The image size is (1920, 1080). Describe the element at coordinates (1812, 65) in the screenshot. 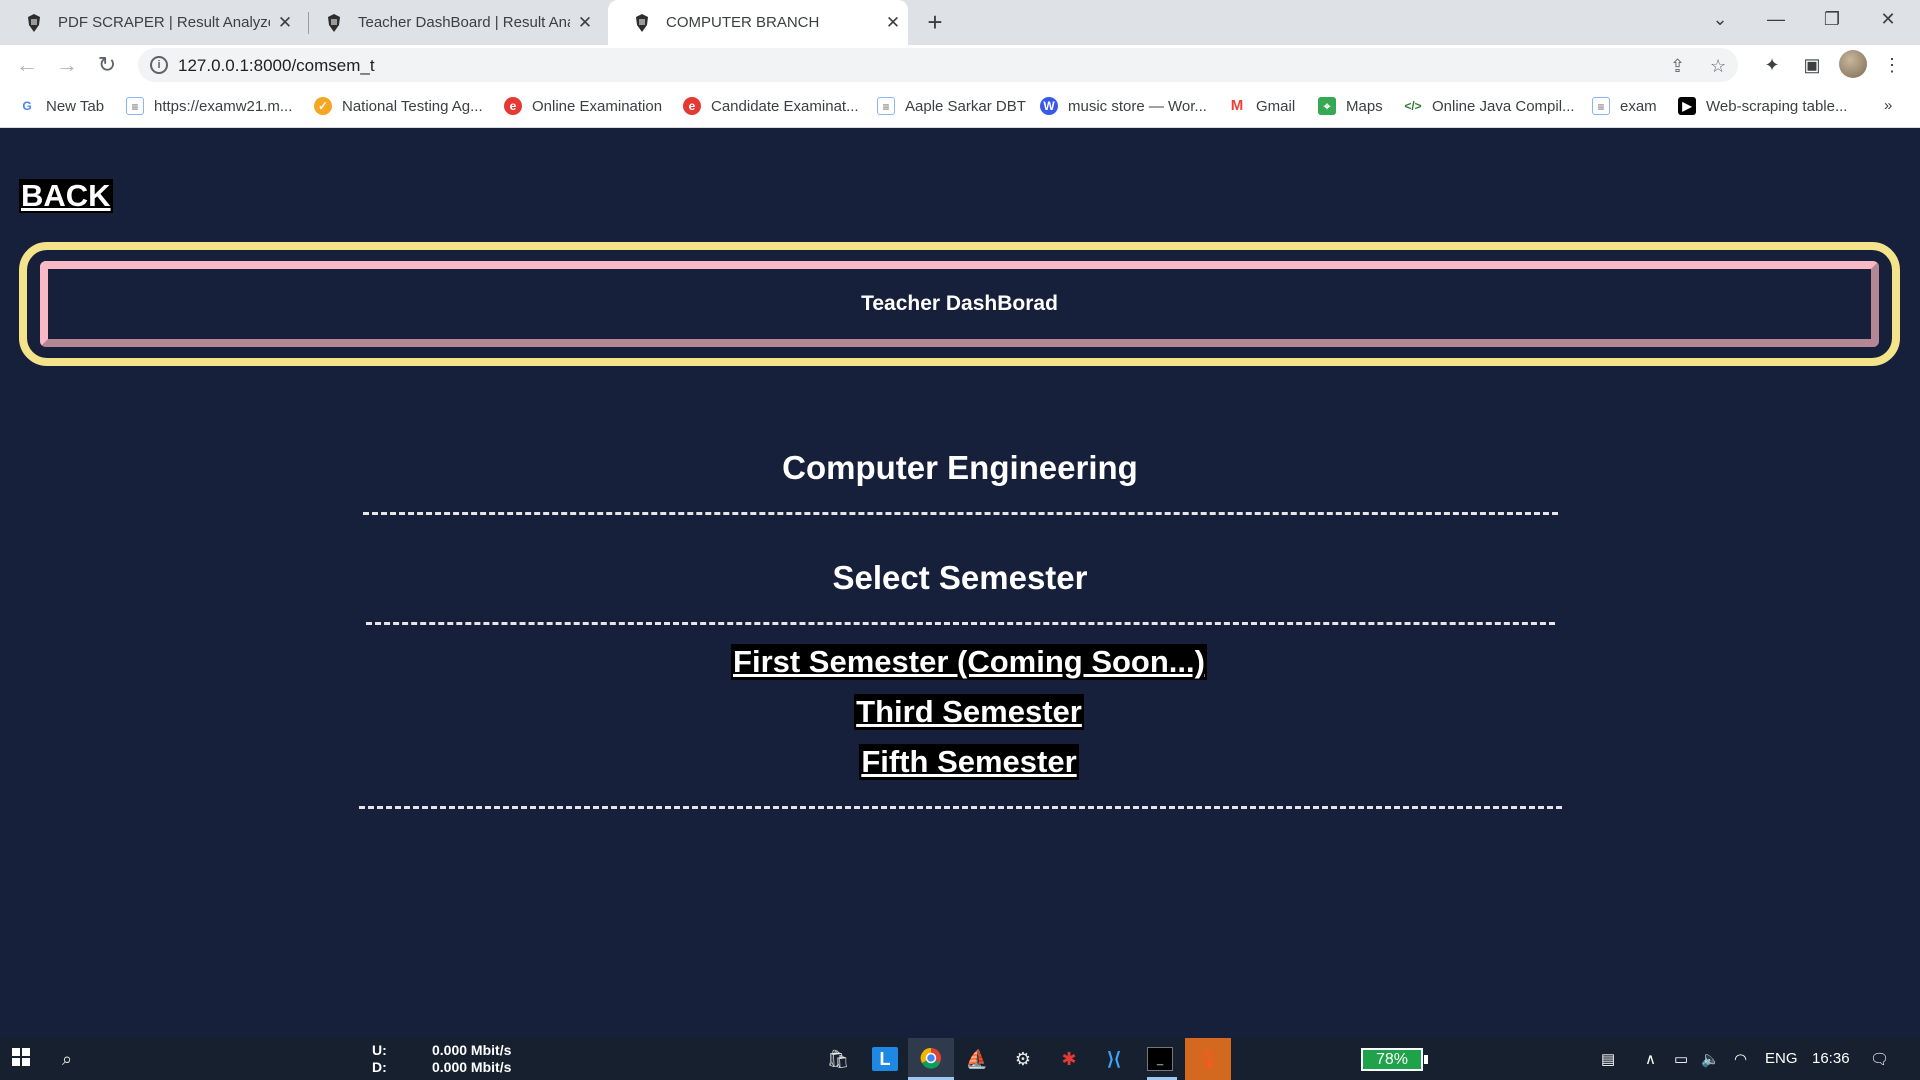

I see `side-panel-icon: ▣` at that location.